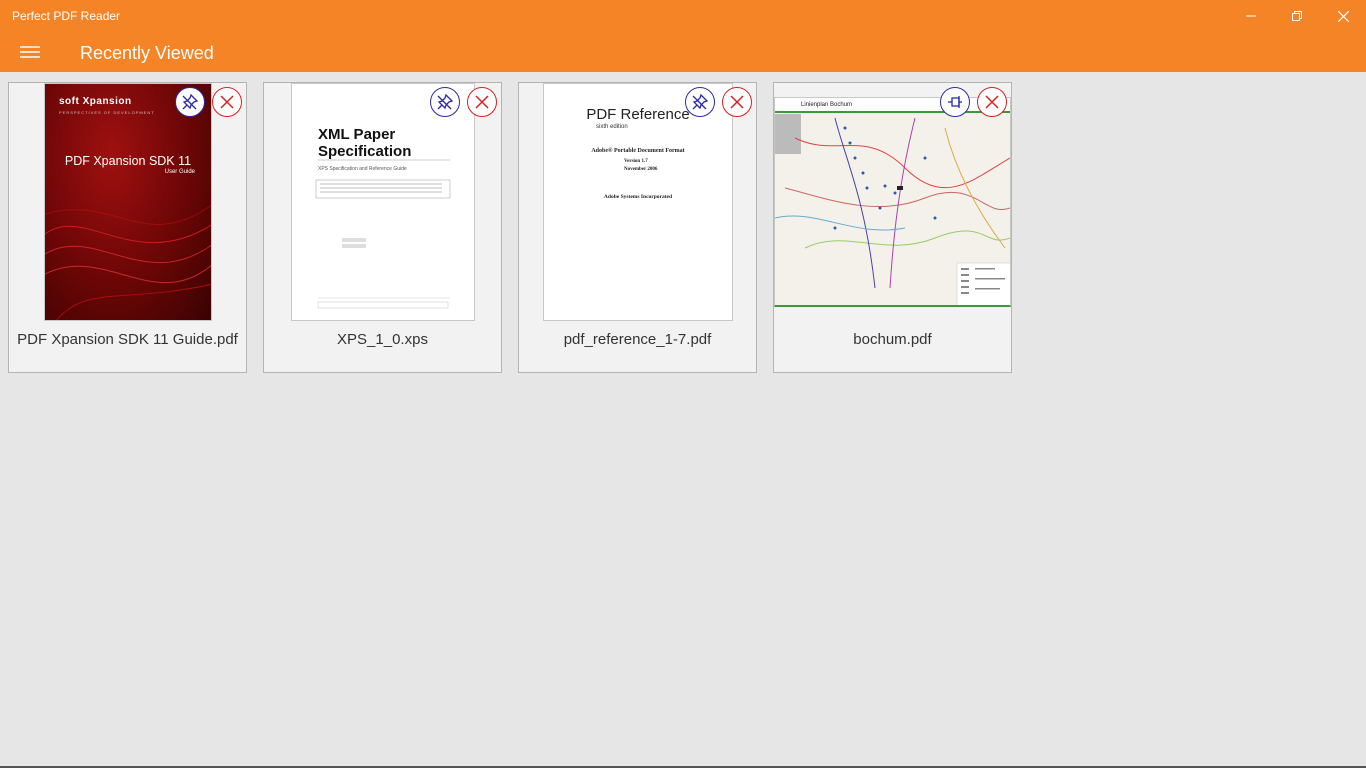 This screenshot has width=1366, height=768. I want to click on menu-button, so click(30, 52).